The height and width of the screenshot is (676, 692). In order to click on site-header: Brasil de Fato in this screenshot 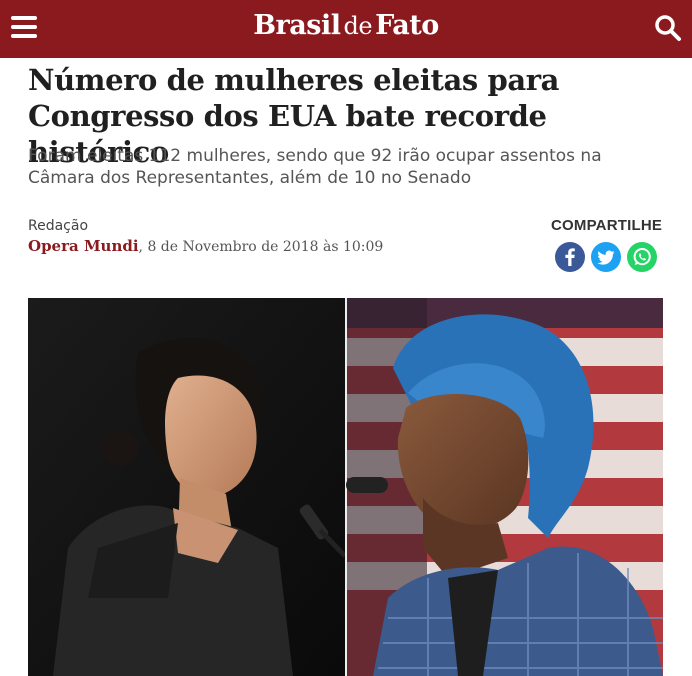, I will do `click(346, 29)`.